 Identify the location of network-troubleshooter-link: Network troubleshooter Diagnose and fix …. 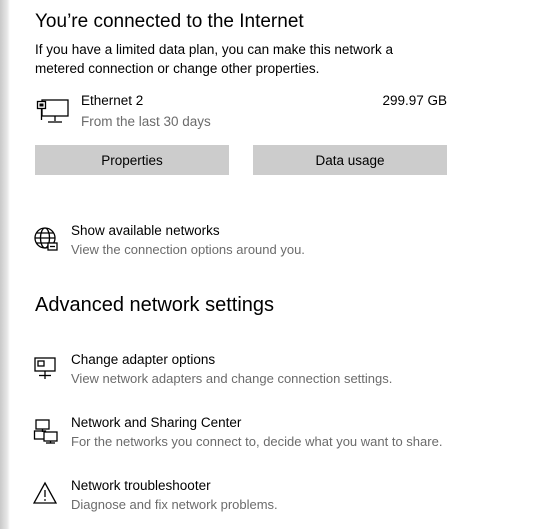
(258, 499).